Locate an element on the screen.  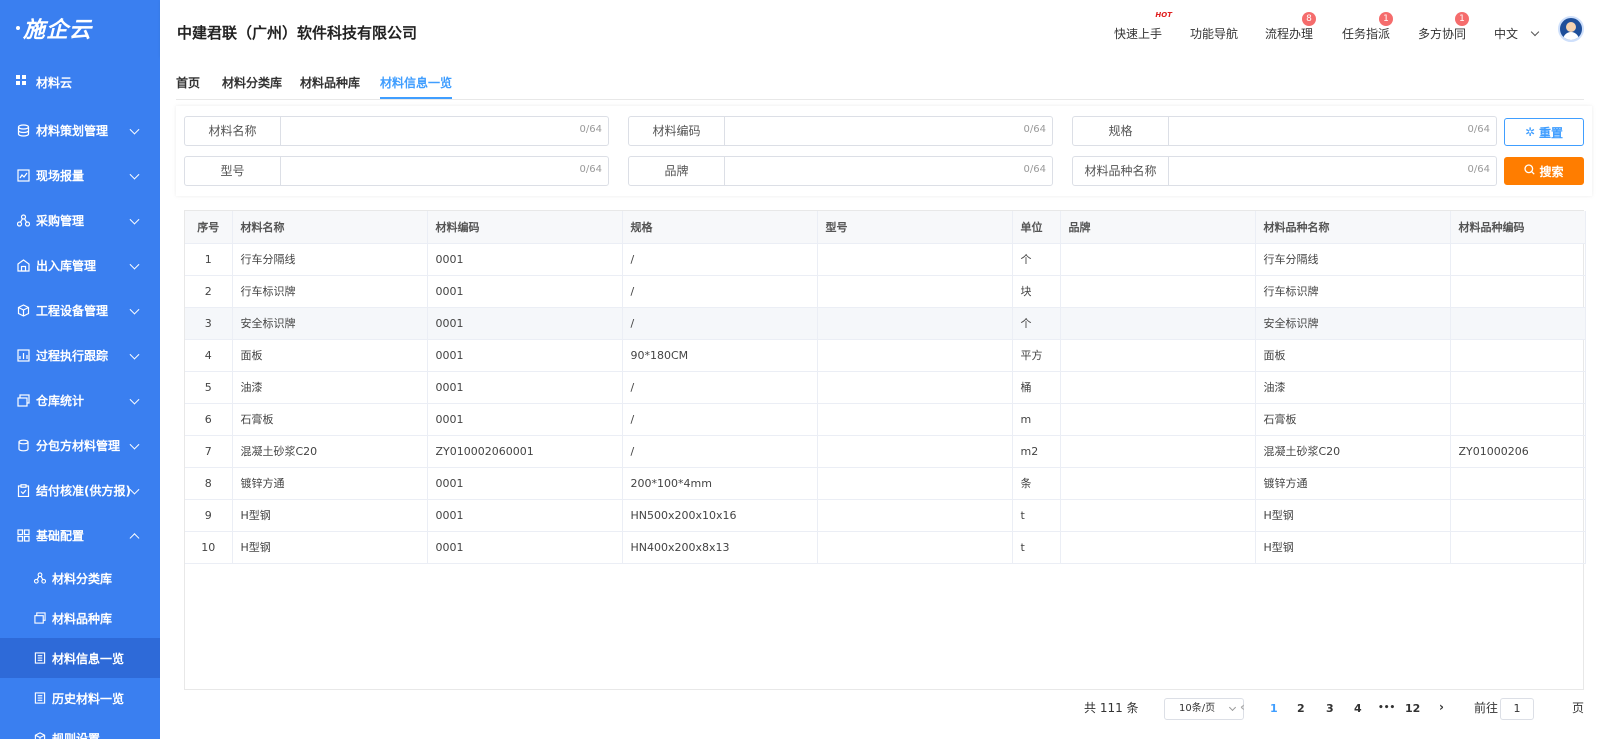
warehouse-icon is located at coordinates (23, 266).